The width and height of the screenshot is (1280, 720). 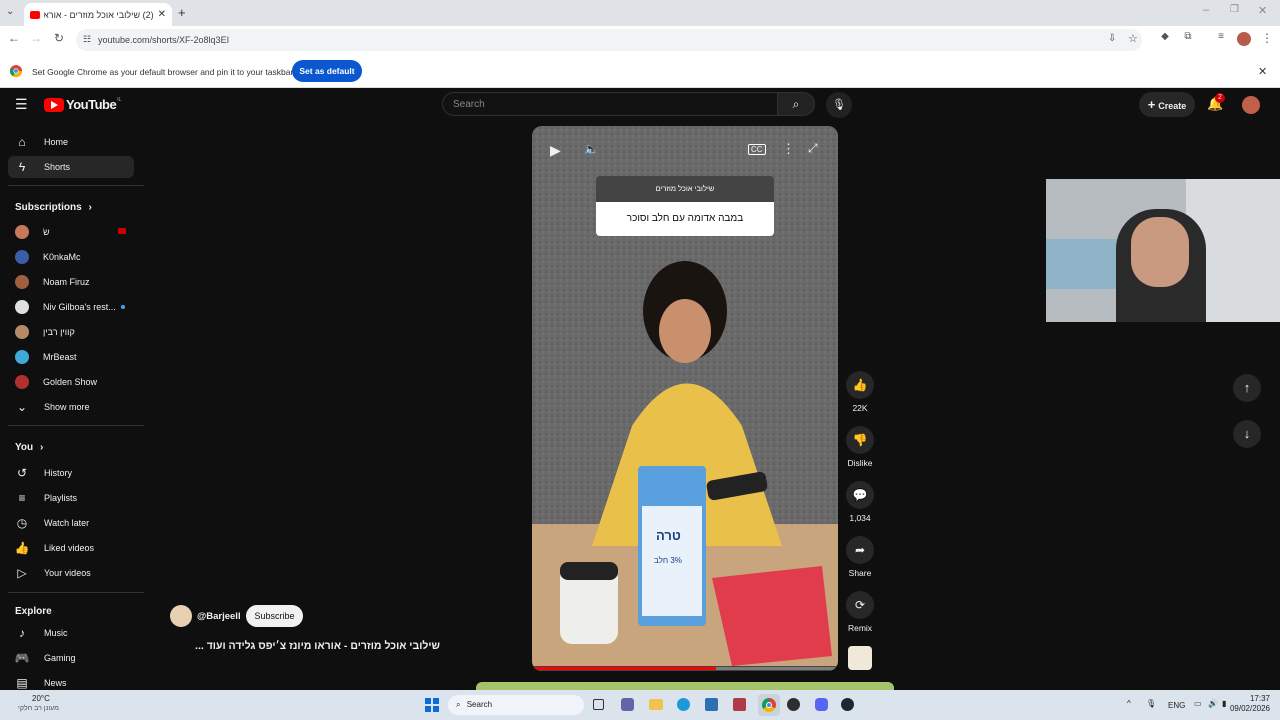 What do you see at coordinates (860, 658) in the screenshot?
I see `sound-thumbnail` at bounding box center [860, 658].